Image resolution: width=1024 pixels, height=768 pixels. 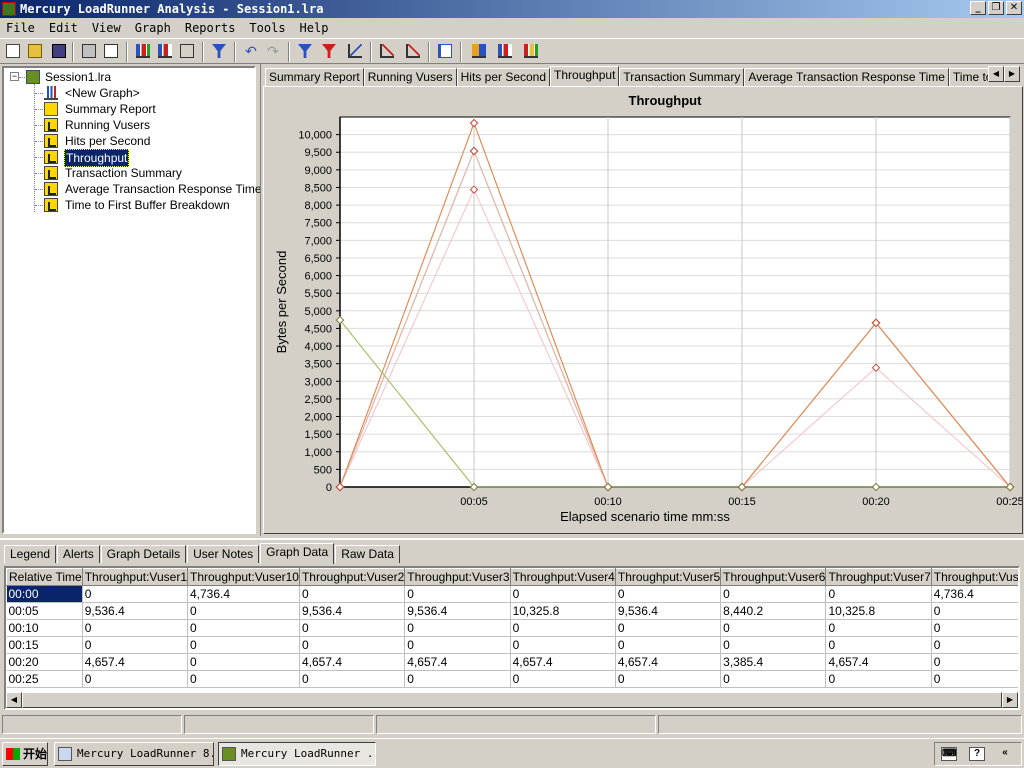 I want to click on save-button, so click(x=59, y=51).